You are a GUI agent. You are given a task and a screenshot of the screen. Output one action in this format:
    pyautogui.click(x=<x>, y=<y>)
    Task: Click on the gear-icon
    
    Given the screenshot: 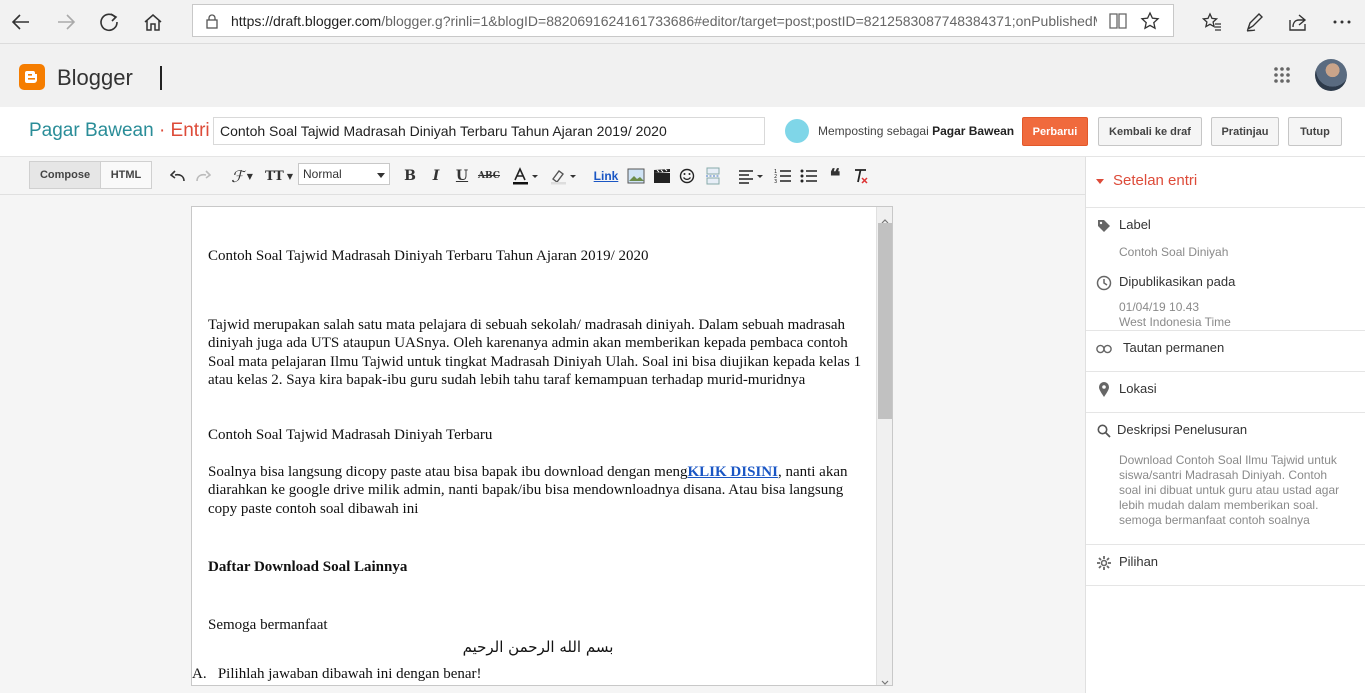 What is the action you would take?
    pyautogui.click(x=1104, y=563)
    